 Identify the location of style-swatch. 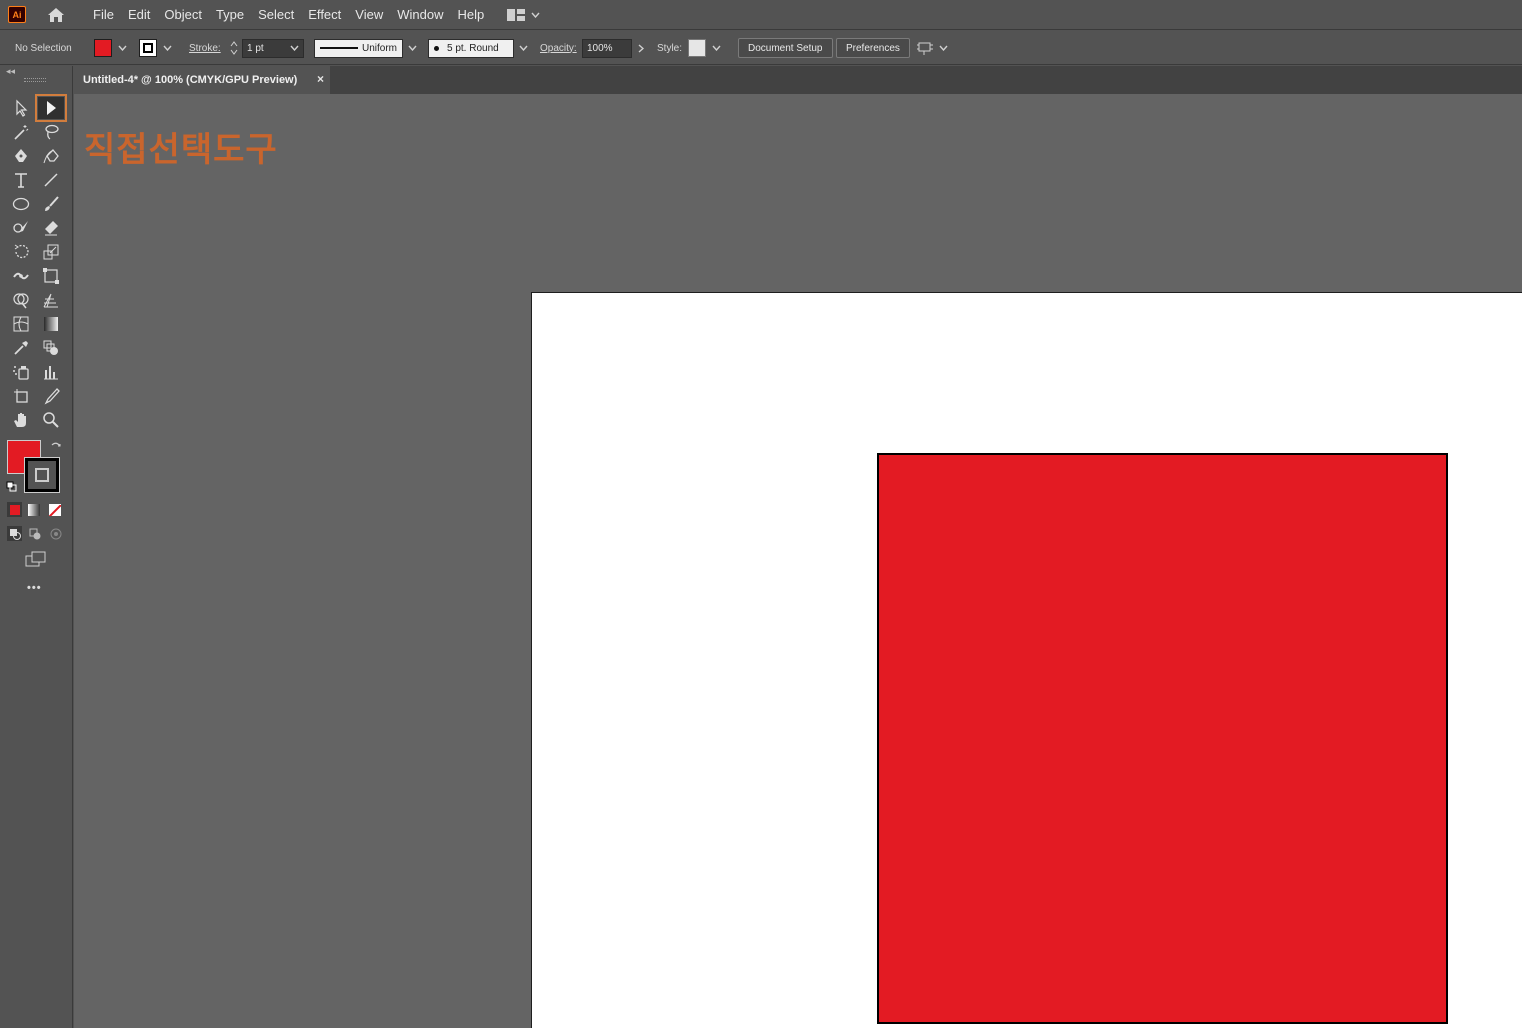
(697, 48).